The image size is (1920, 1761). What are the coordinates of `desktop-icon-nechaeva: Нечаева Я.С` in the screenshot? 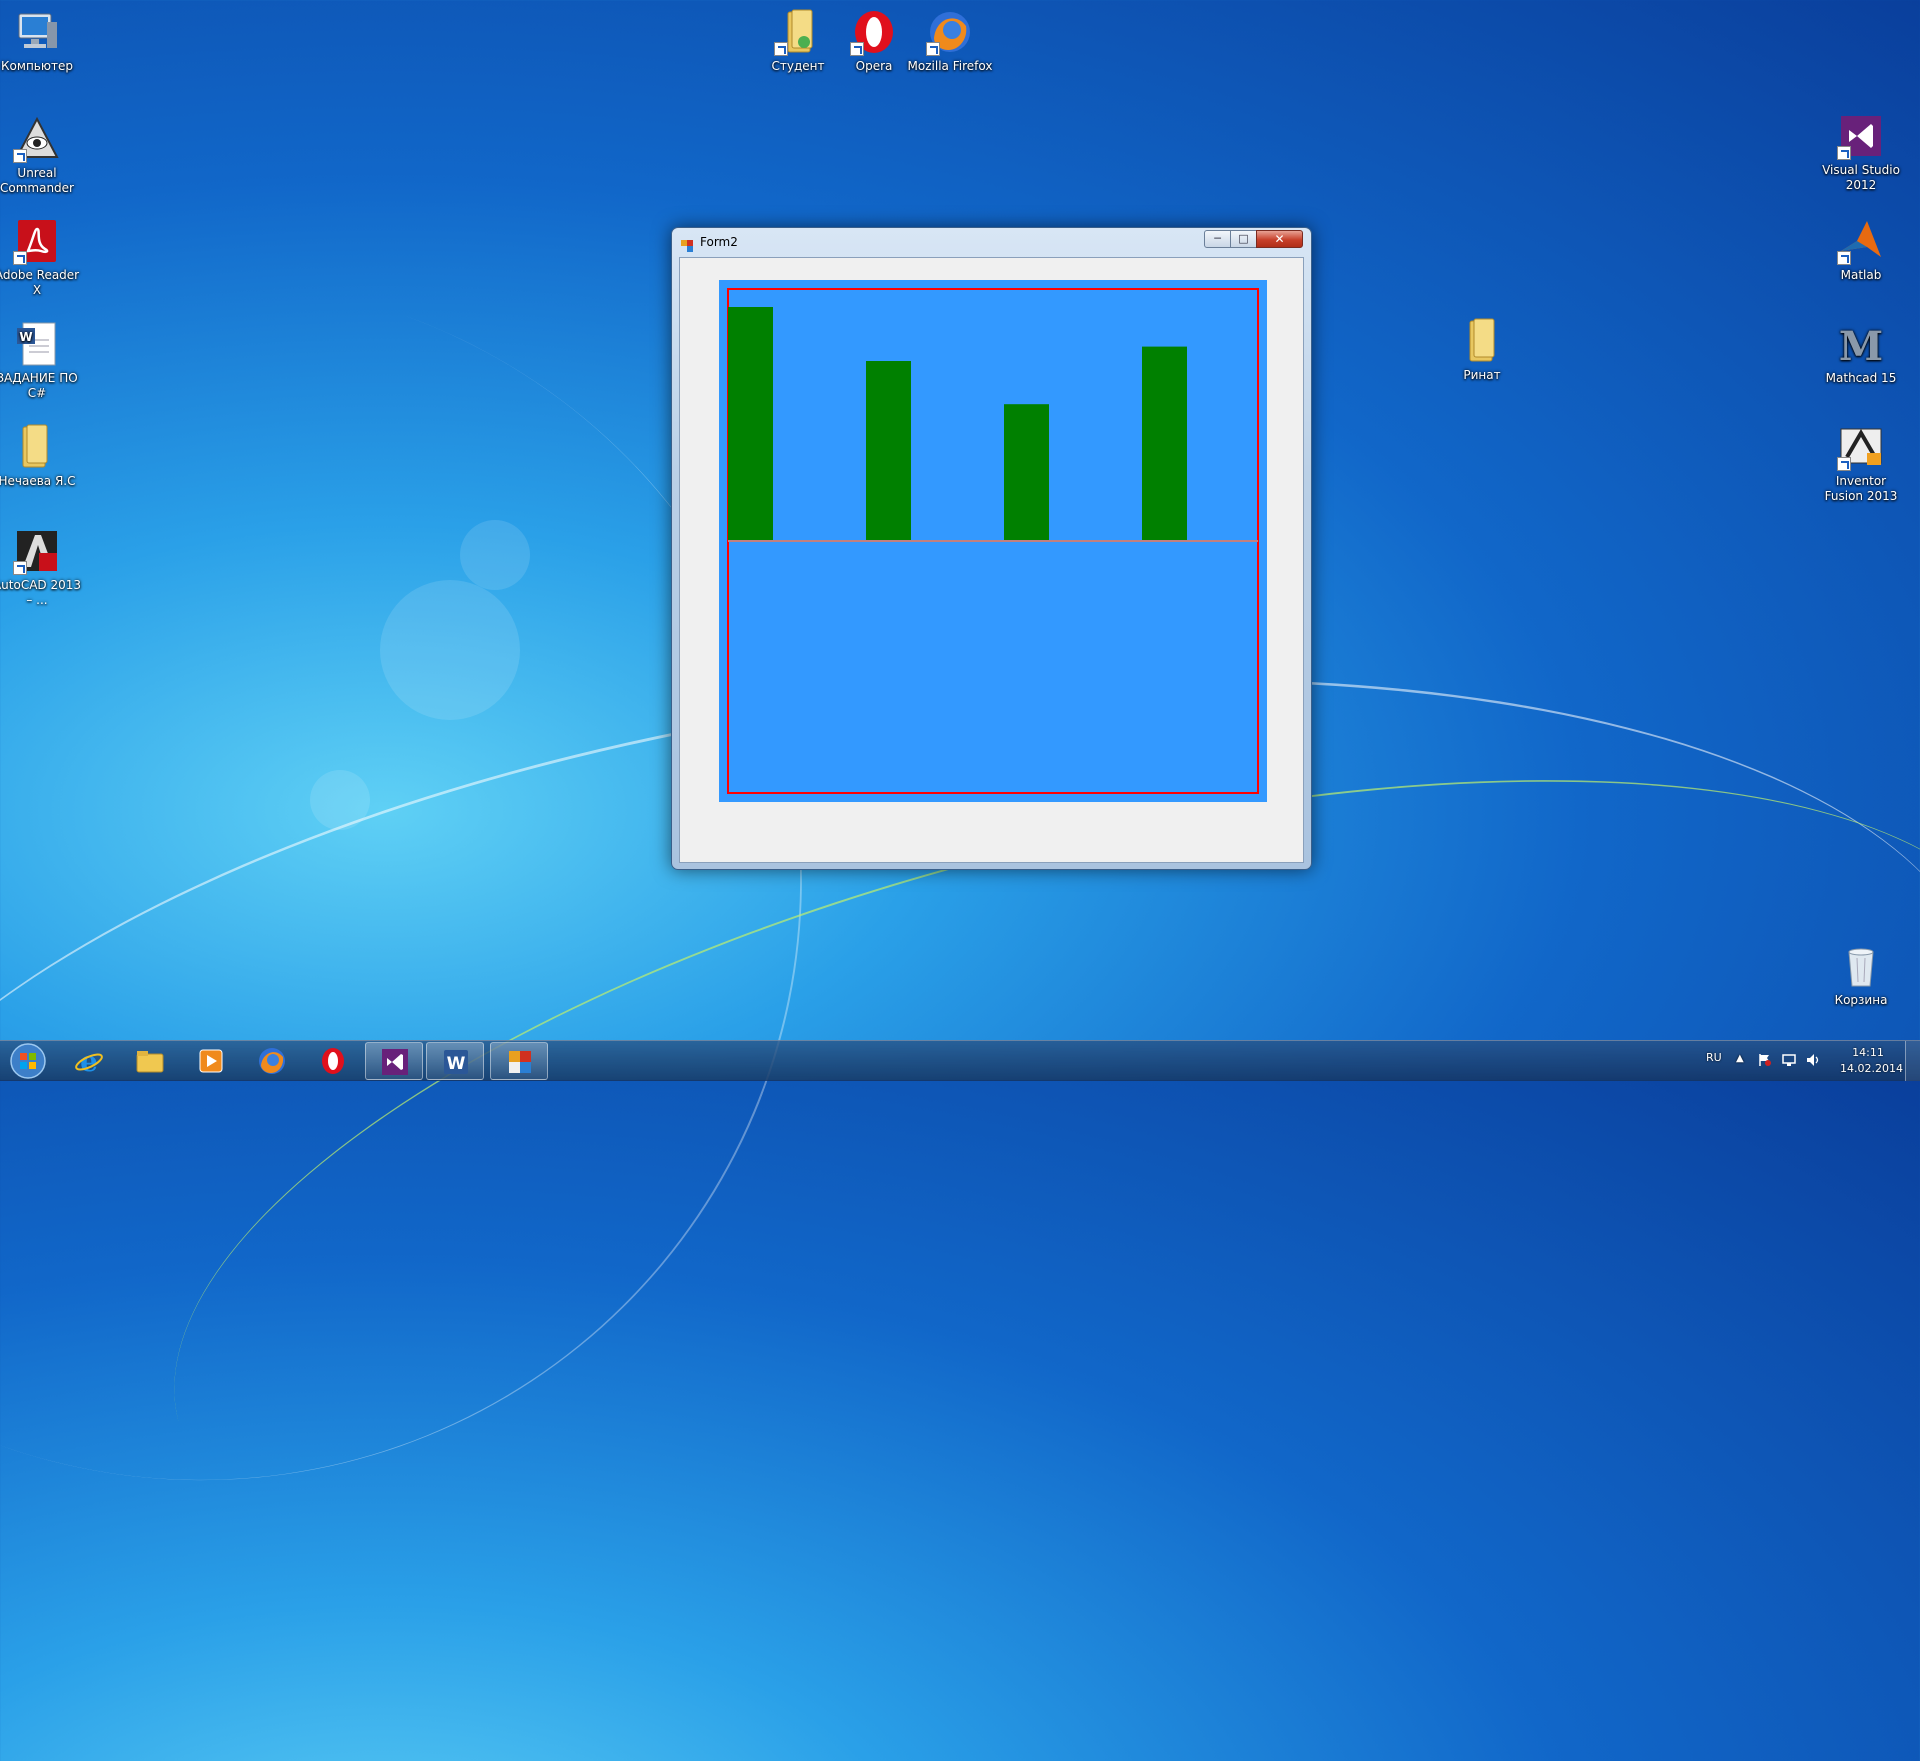 It's located at (41, 456).